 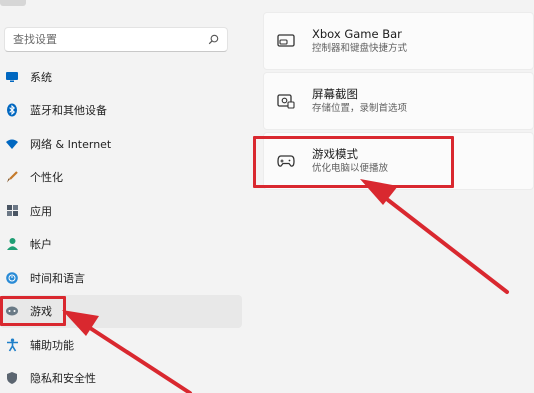 What do you see at coordinates (12, 110) in the screenshot?
I see `bluetooth-icon` at bounding box center [12, 110].